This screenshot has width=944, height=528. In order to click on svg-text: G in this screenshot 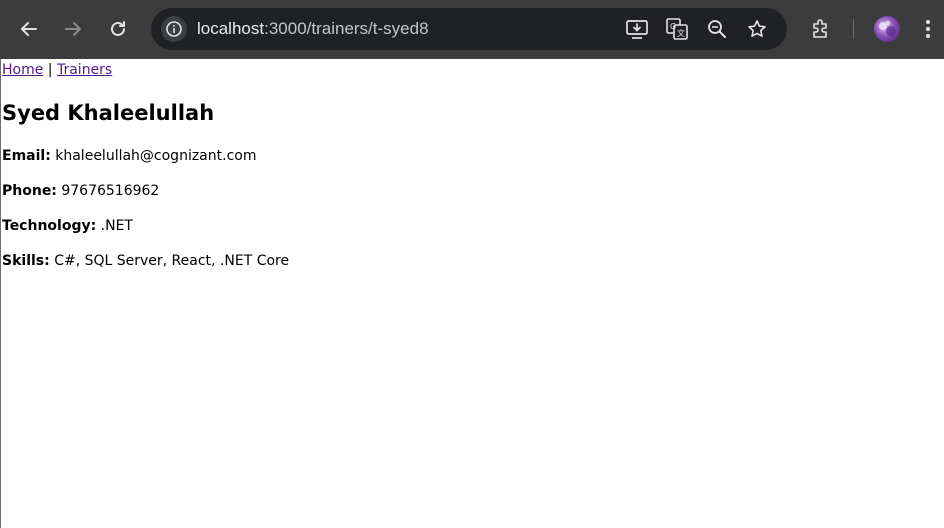, I will do `click(673, 26)`.